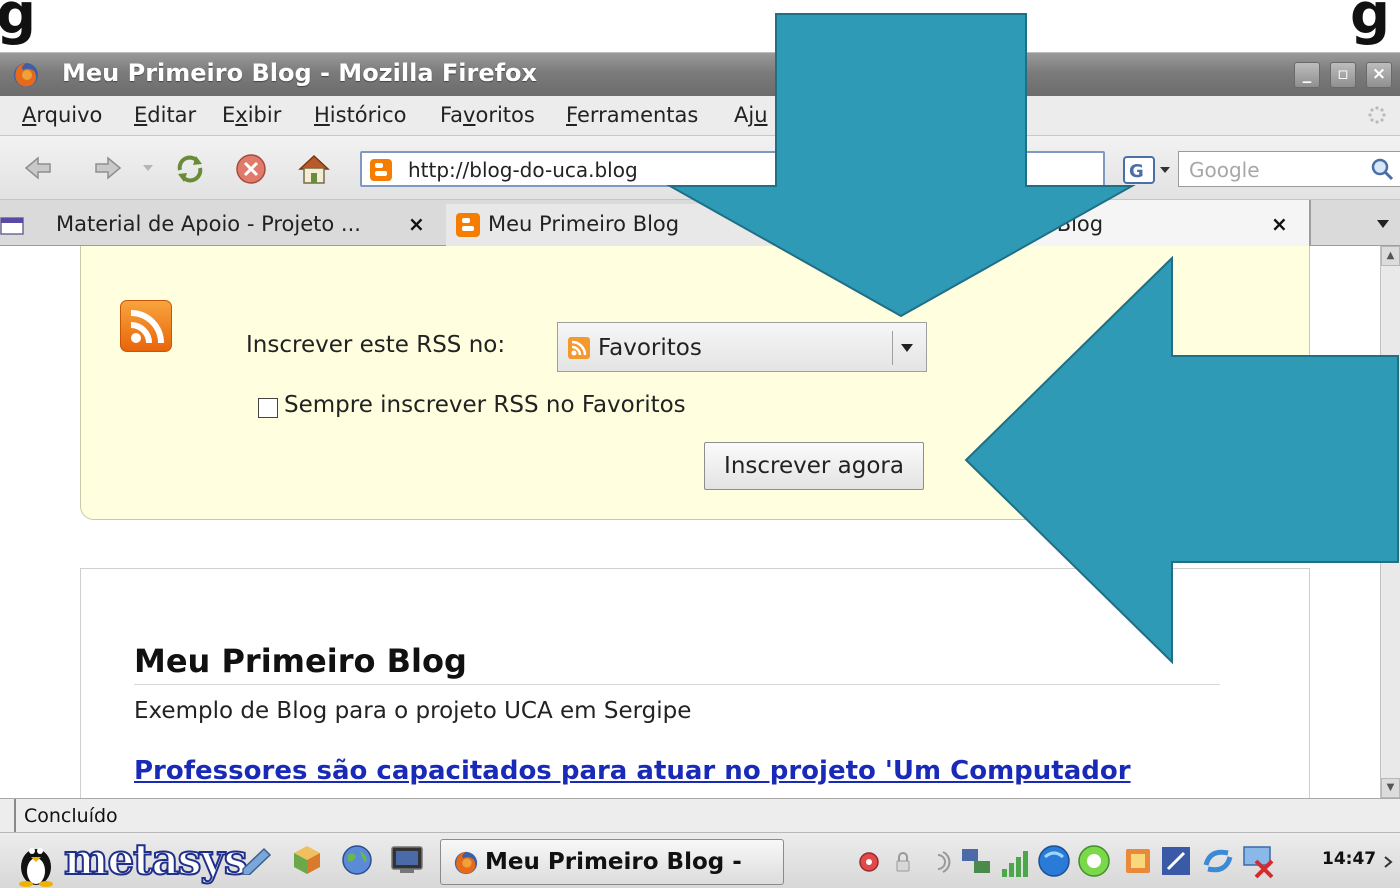  I want to click on menu-editar: Editar, so click(165, 115).